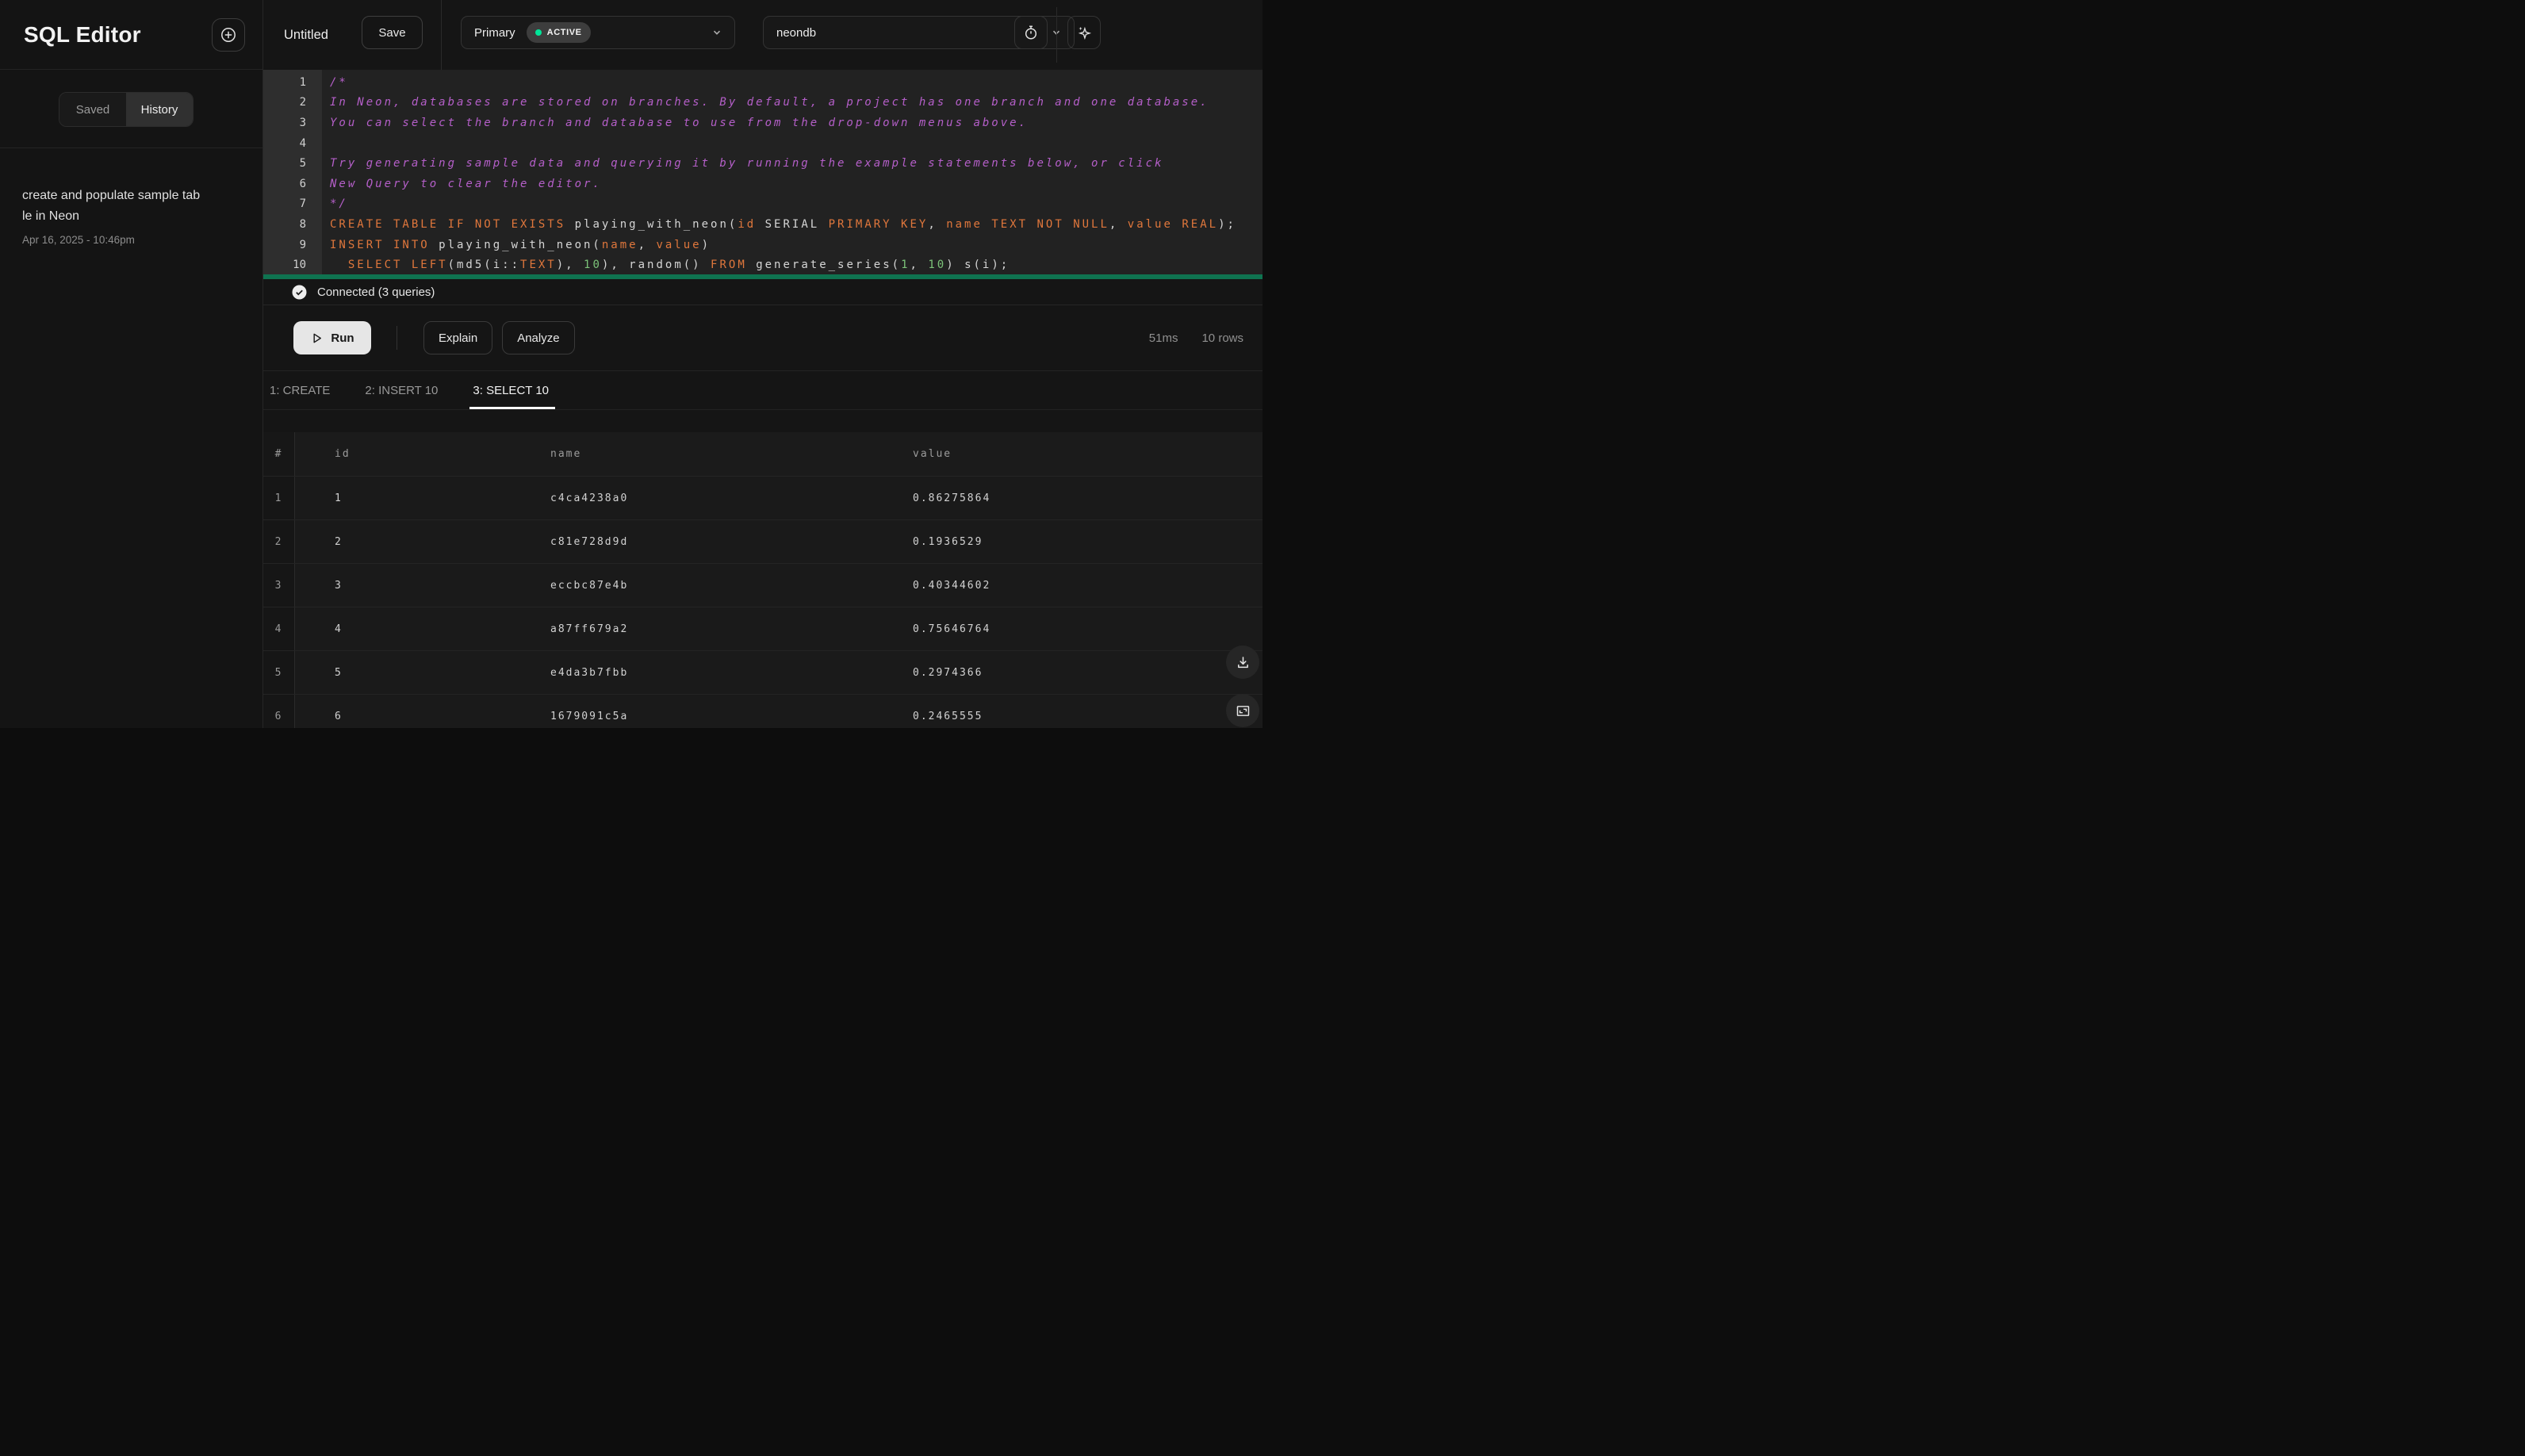 This screenshot has height=1456, width=2525. Describe the element at coordinates (651, 224) in the screenshot. I see `code-token: playing_with_neon(` at that location.